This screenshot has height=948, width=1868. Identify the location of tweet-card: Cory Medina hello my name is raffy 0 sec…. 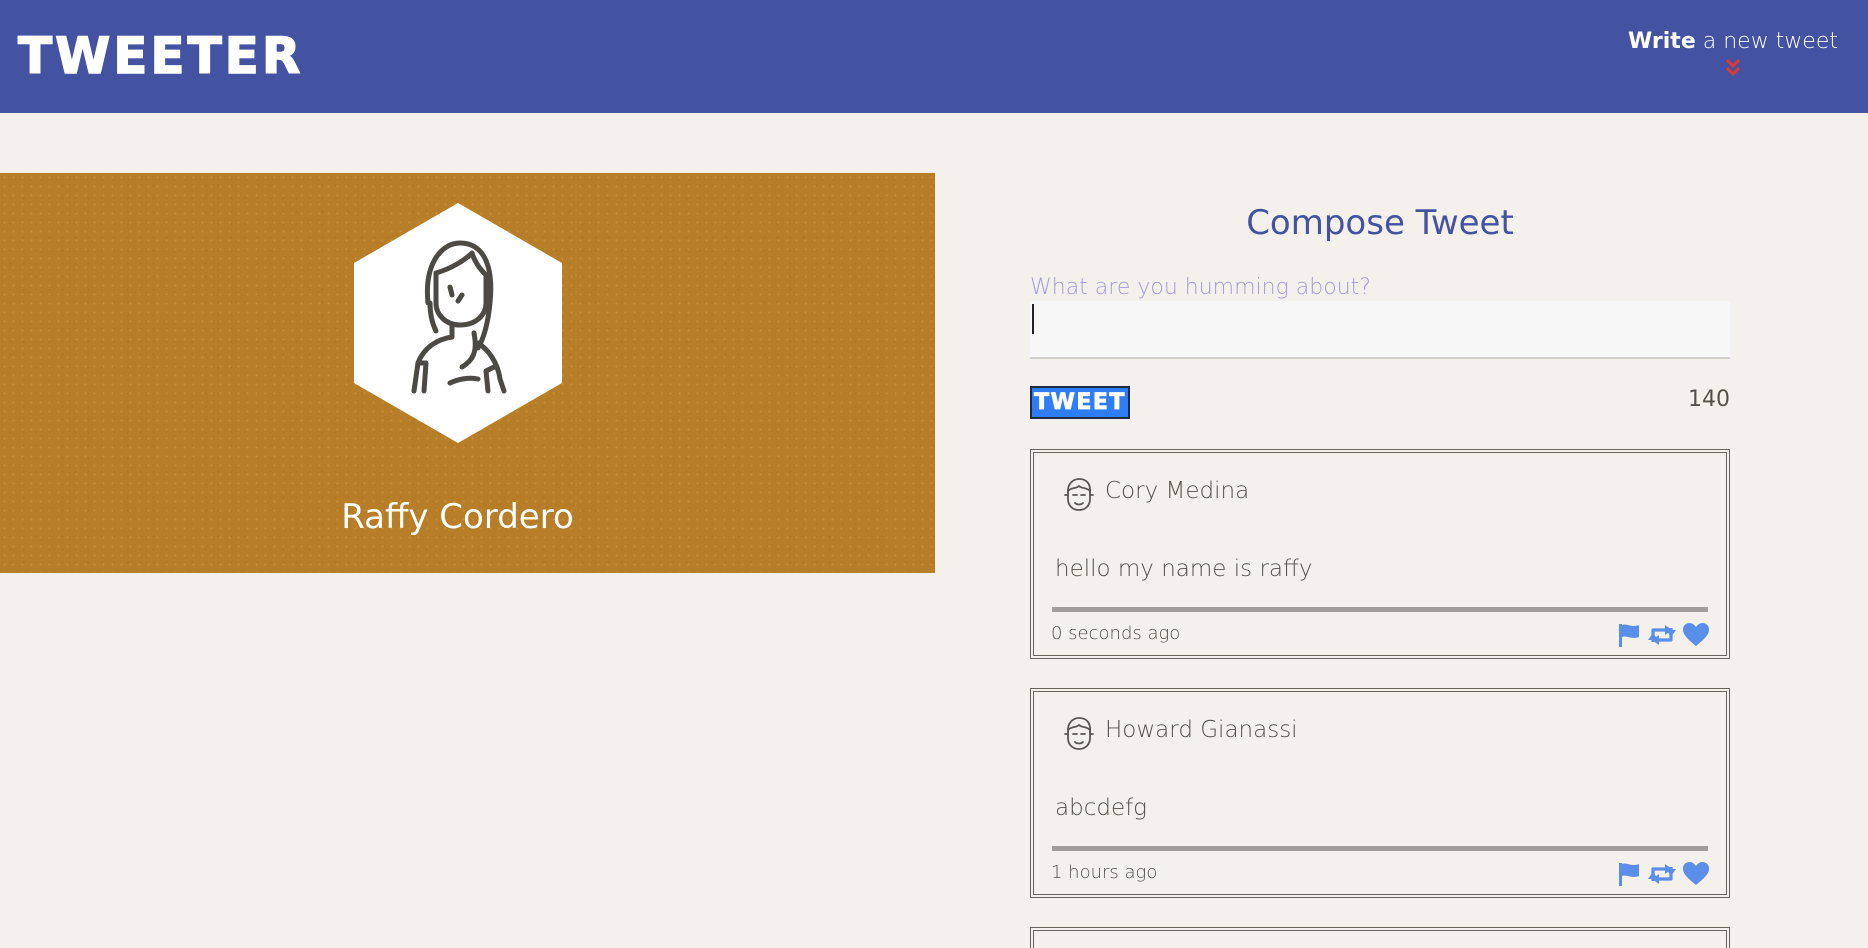
(1380, 554).